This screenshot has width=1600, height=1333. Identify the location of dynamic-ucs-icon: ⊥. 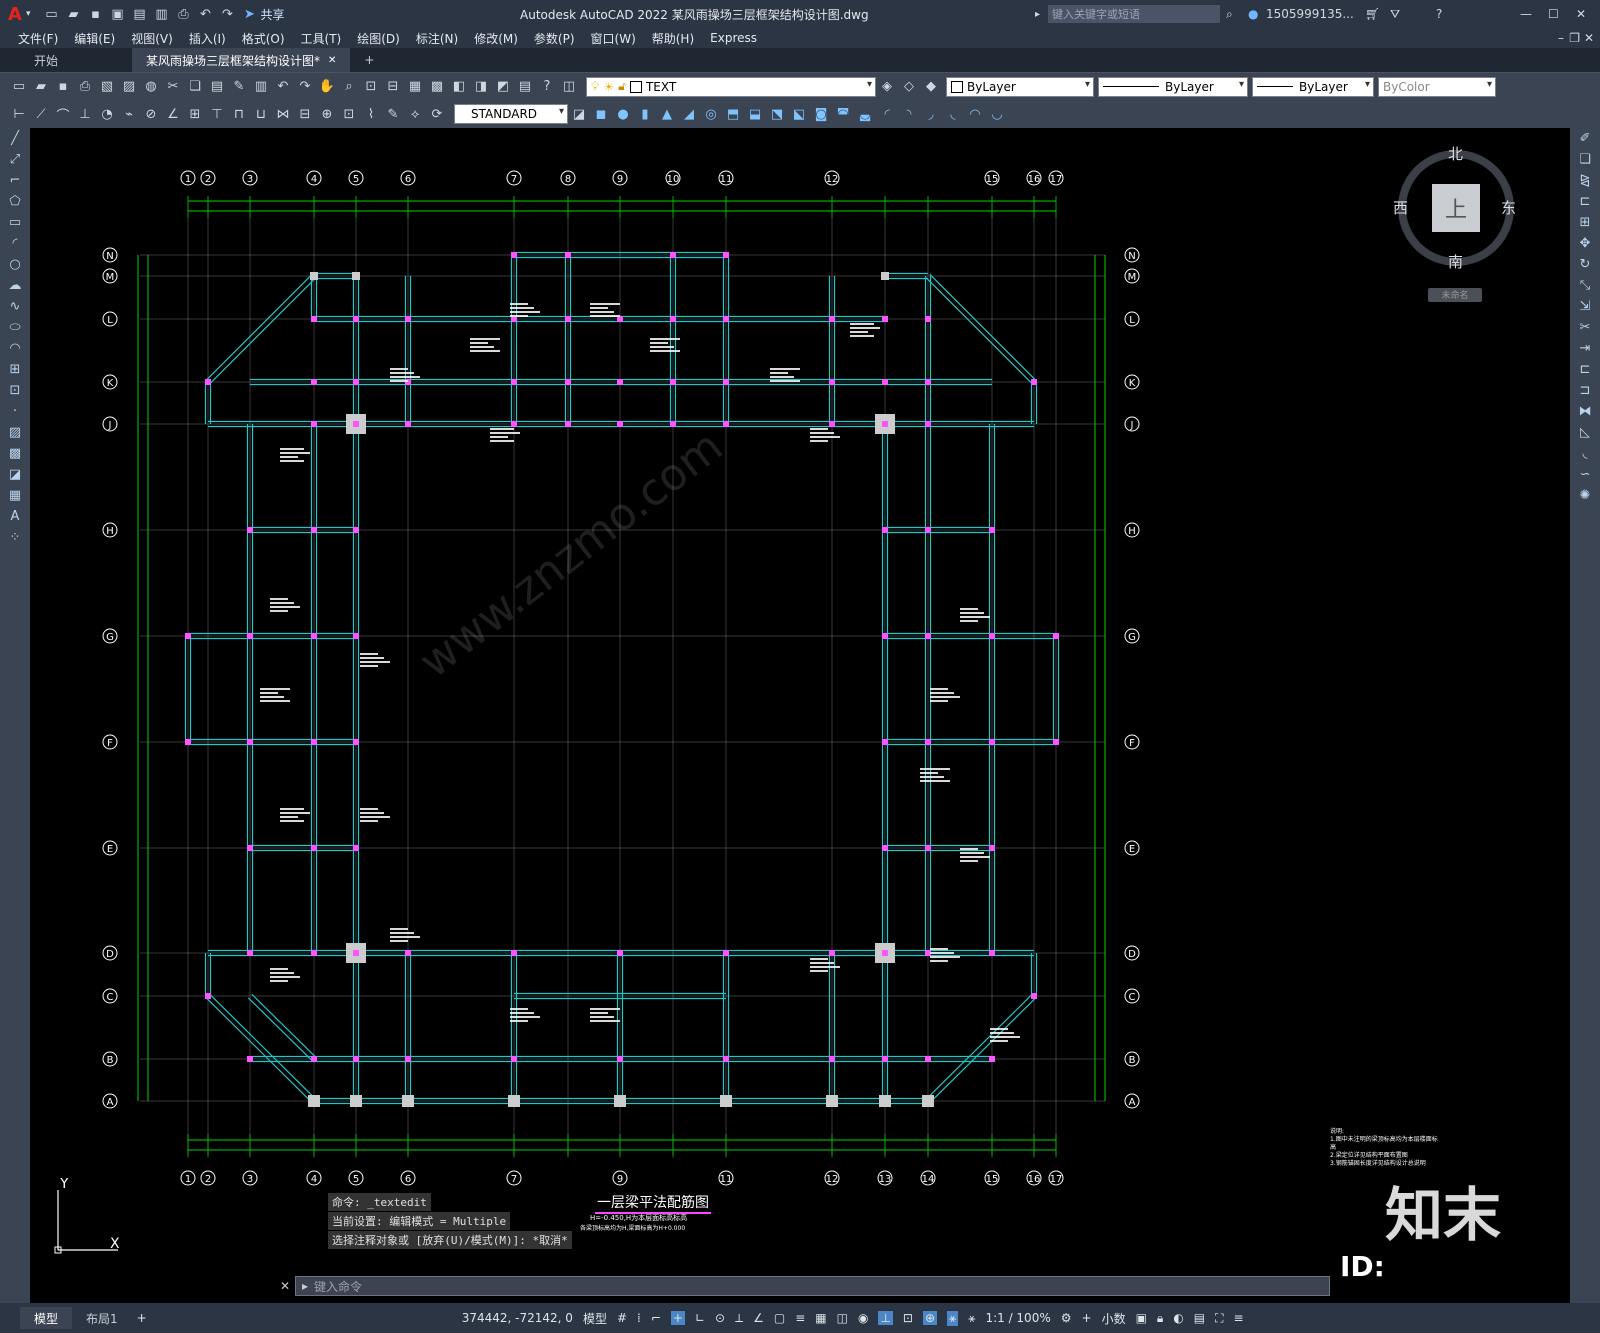
(885, 1318).